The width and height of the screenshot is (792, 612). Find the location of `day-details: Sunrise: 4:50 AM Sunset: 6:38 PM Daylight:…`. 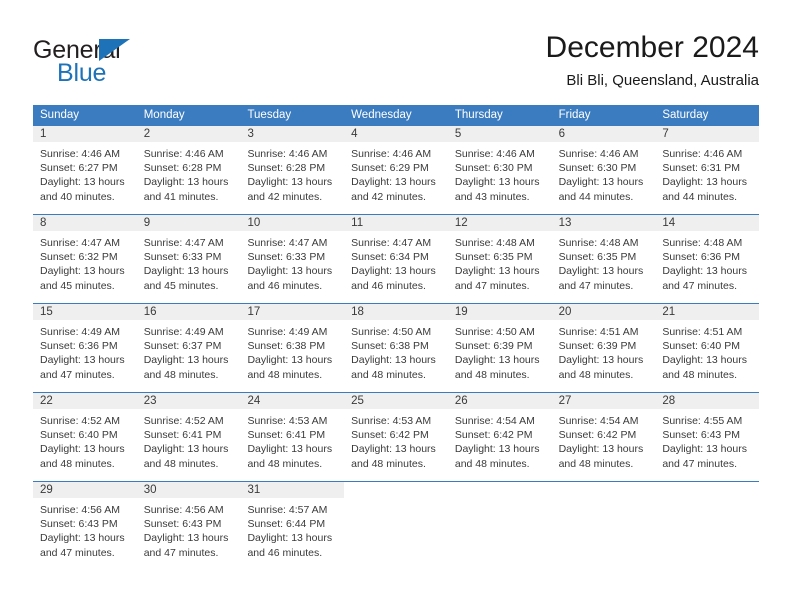

day-details: Sunrise: 4:50 AM Sunset: 6:38 PM Daylight:… is located at coordinates (396, 351).